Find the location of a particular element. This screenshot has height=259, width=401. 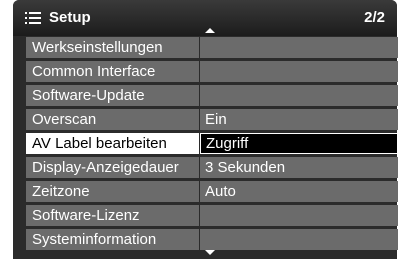

menu-item-zeitzone: Zeitzone Auto is located at coordinates (212, 191).